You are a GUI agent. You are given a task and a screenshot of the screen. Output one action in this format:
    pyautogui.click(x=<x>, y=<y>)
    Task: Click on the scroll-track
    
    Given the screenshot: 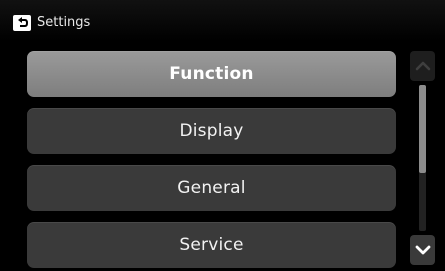 What is the action you would take?
    pyautogui.click(x=422, y=158)
    